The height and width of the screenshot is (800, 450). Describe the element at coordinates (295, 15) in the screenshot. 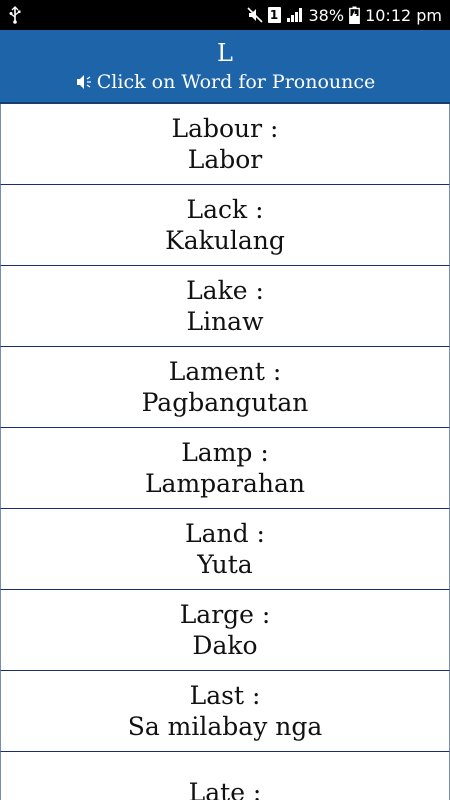

I see `signal-icon` at that location.